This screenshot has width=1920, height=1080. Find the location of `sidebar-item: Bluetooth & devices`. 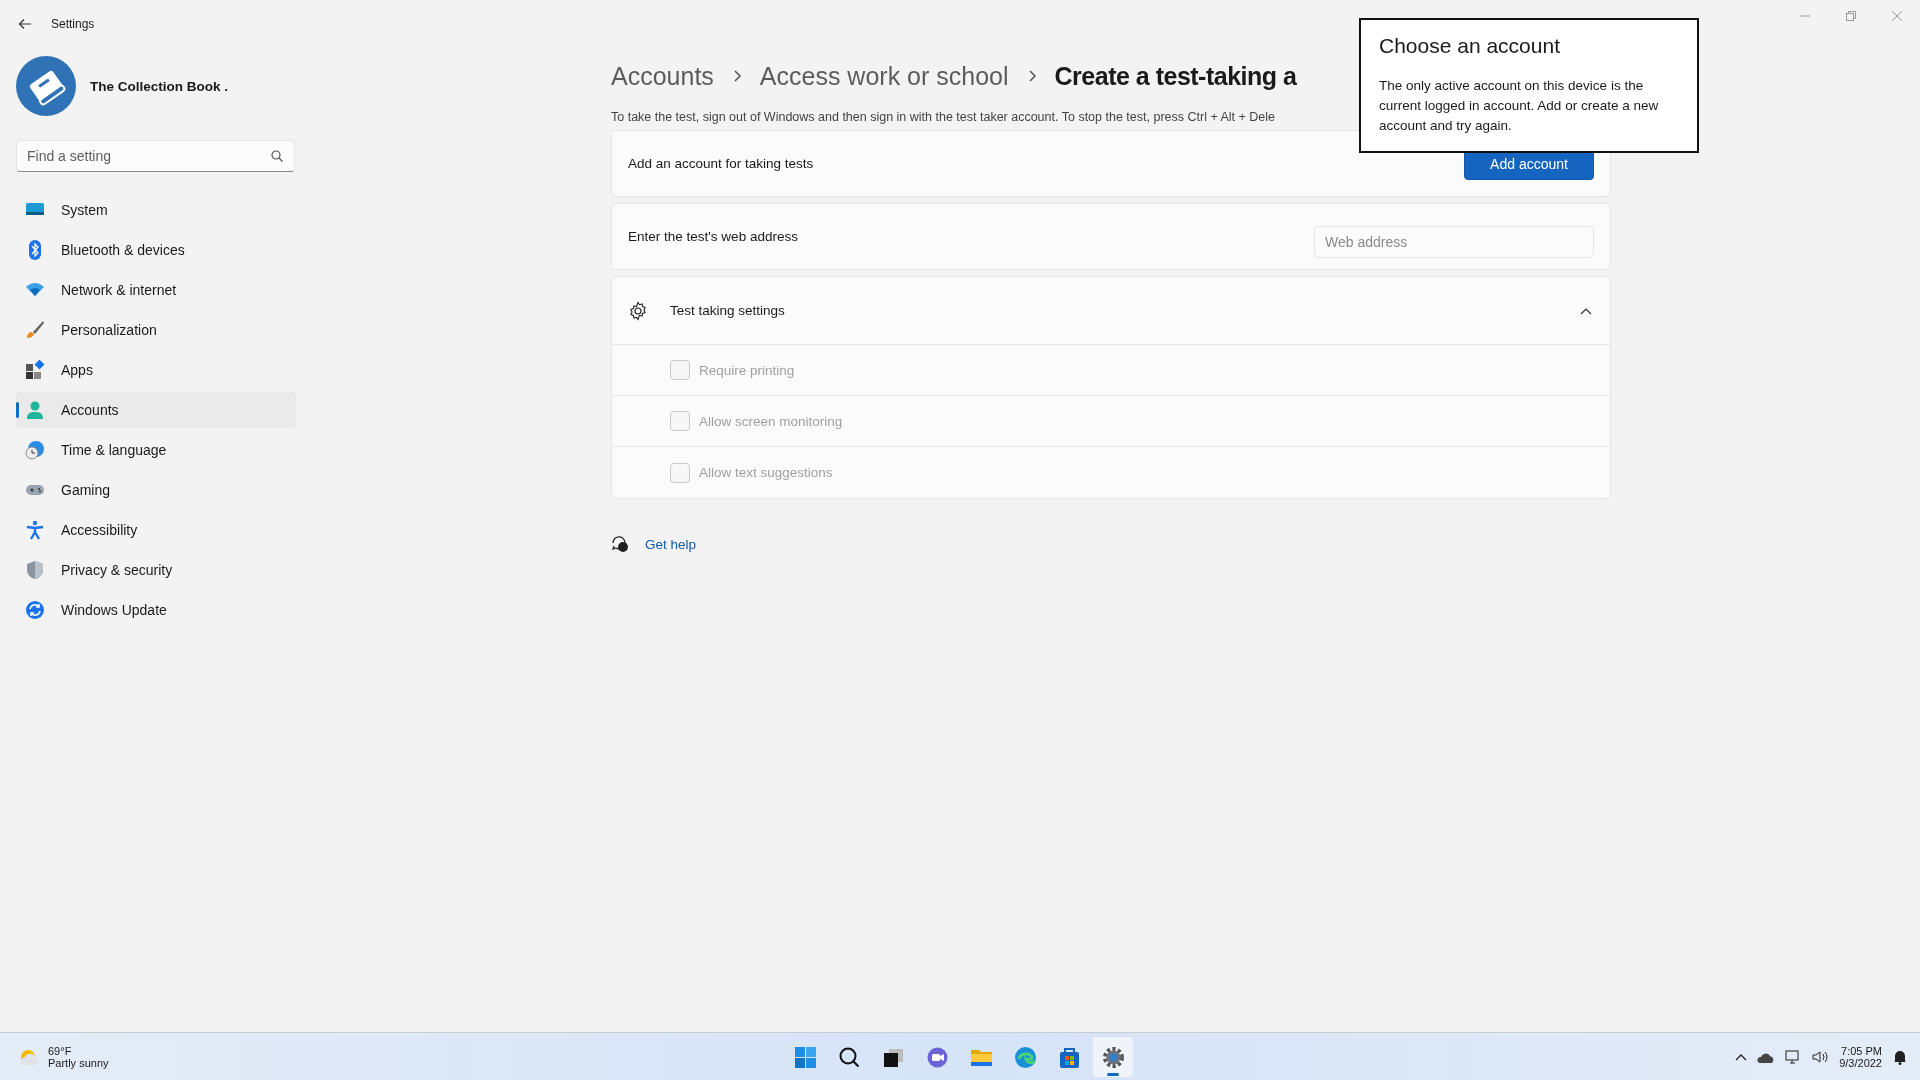

sidebar-item: Bluetooth & devices is located at coordinates (156, 250).